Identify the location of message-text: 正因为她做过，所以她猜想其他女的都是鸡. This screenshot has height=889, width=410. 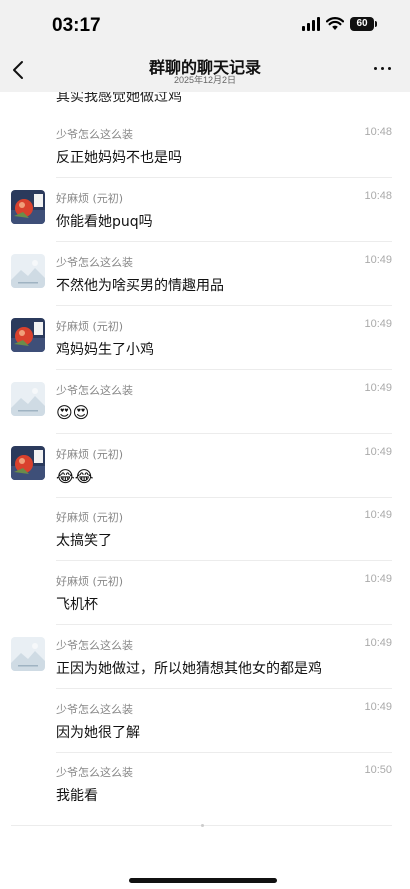
(189, 669).